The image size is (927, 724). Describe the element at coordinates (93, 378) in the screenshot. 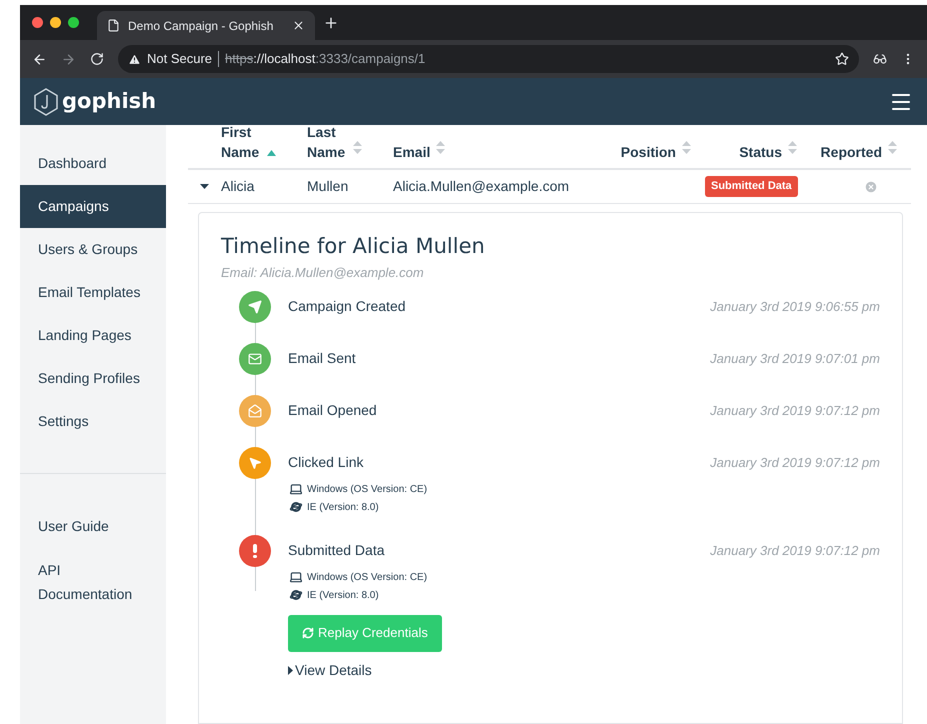

I see `sidebar-item: Sending Profiles` at that location.